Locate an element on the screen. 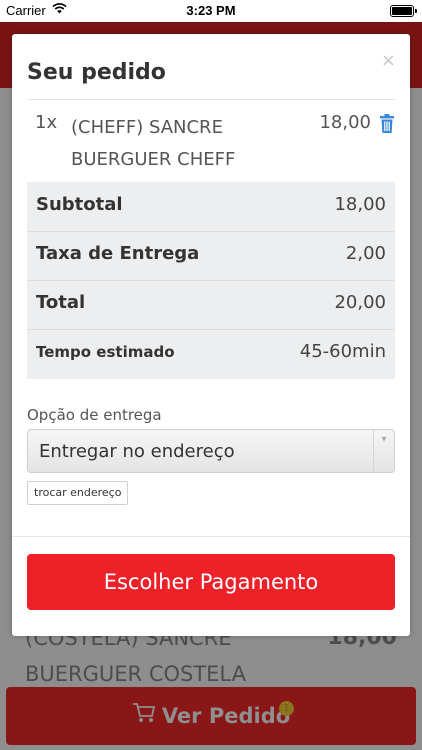  delivery-option-value: Entregar no endereço is located at coordinates (137, 451).